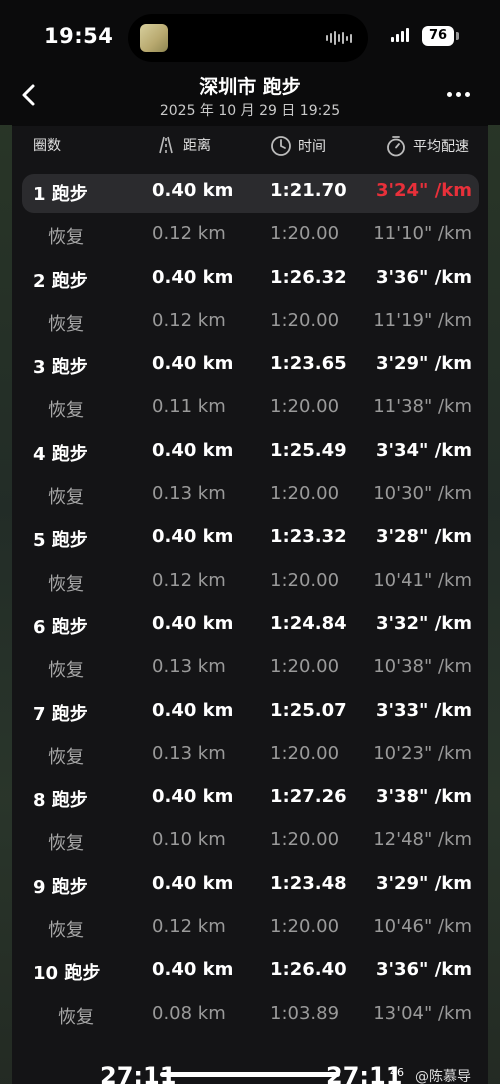  What do you see at coordinates (422, 234) in the screenshot?
I see `lap-pace: 11'10" /km` at bounding box center [422, 234].